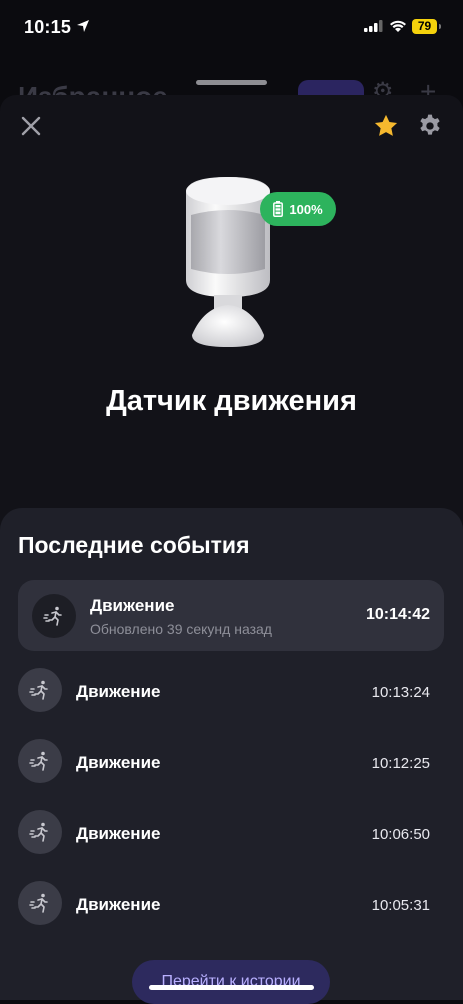 This screenshot has height=1004, width=463. Describe the element at coordinates (83, 26) in the screenshot. I see `location-arrow-icon` at that location.